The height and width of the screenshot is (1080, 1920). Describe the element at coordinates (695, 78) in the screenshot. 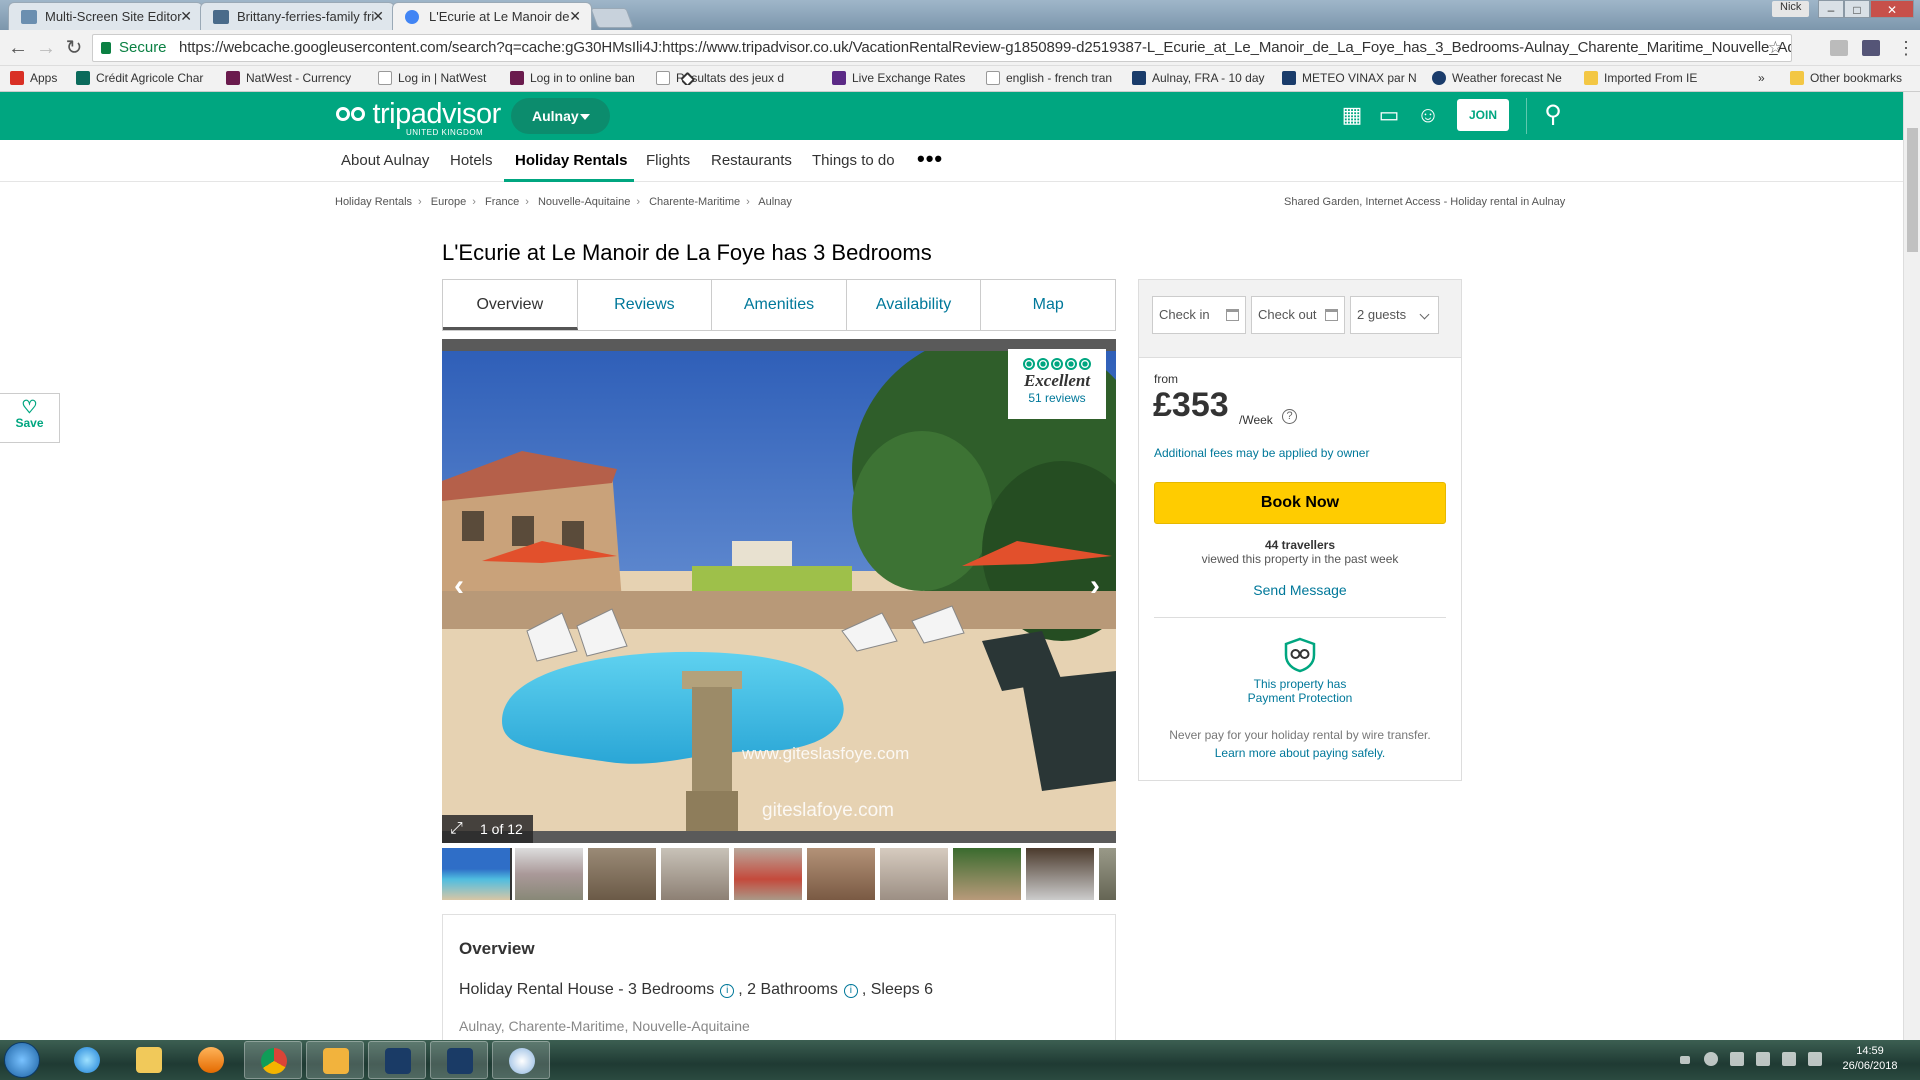

I see `bookmark-diamond` at that location.